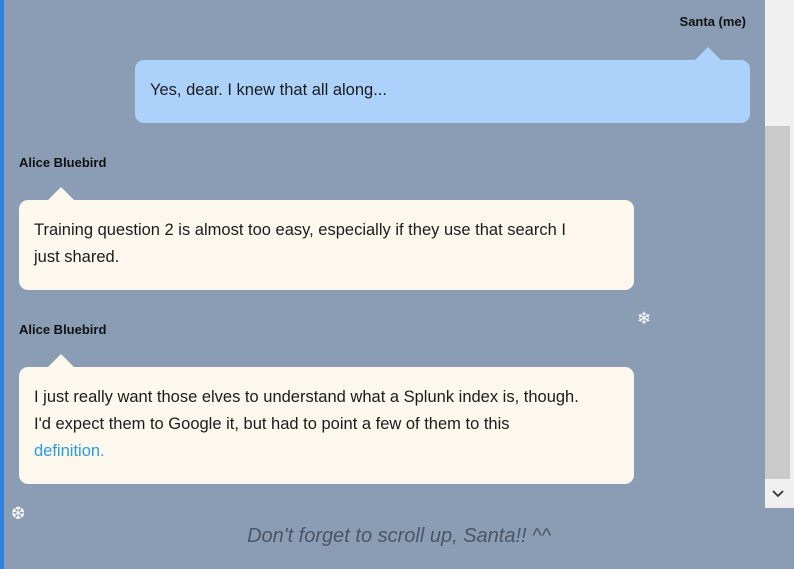 The width and height of the screenshot is (794, 569). Describe the element at coordinates (777, 302) in the screenshot. I see `scrollbar-thumb` at that location.